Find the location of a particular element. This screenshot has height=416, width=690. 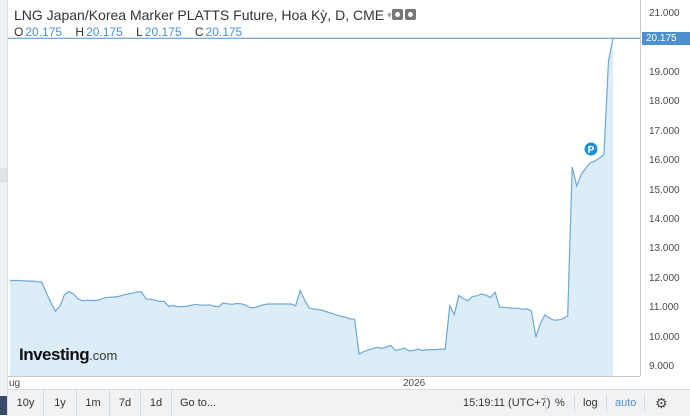

left-panel-edge is located at coordinates (4, 207).